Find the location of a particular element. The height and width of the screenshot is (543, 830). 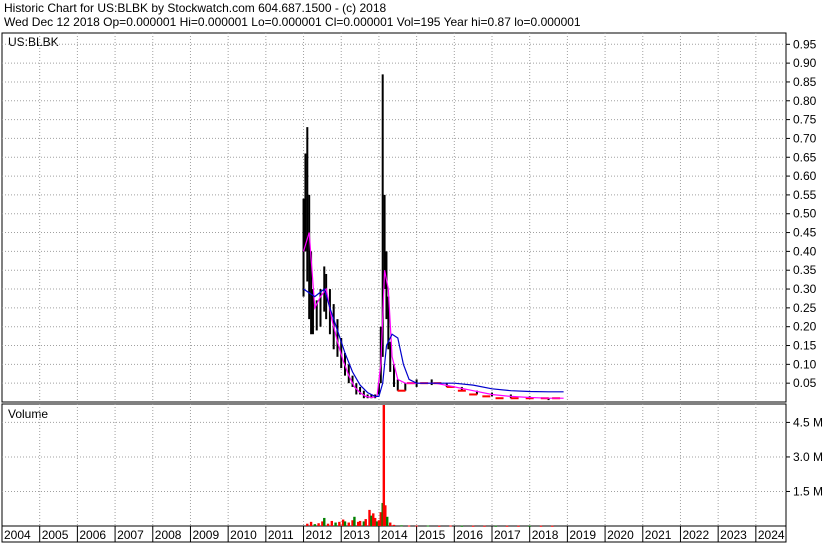

volume-tick-label: 3.0 M is located at coordinates (808, 457).